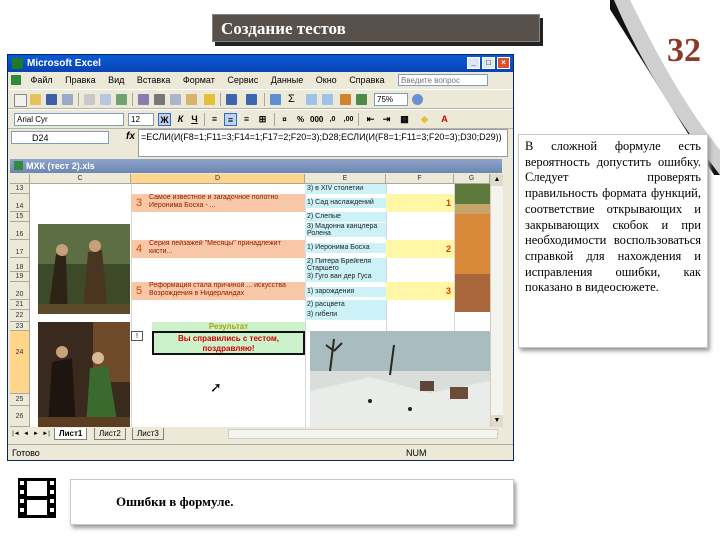  I want to click on excel-titlebar: Microsoft Excel _ □ ×, so click(260, 63).